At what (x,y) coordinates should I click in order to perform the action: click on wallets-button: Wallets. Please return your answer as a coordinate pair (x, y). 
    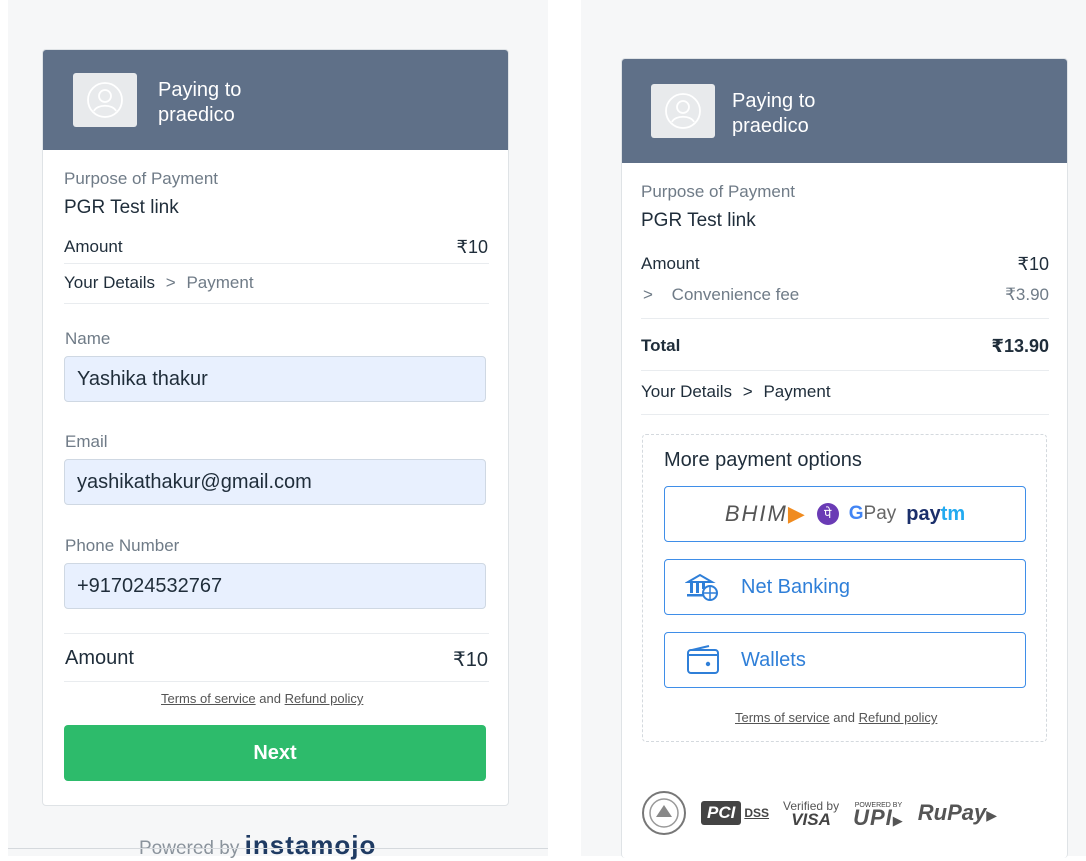
    Looking at the image, I should click on (845, 660).